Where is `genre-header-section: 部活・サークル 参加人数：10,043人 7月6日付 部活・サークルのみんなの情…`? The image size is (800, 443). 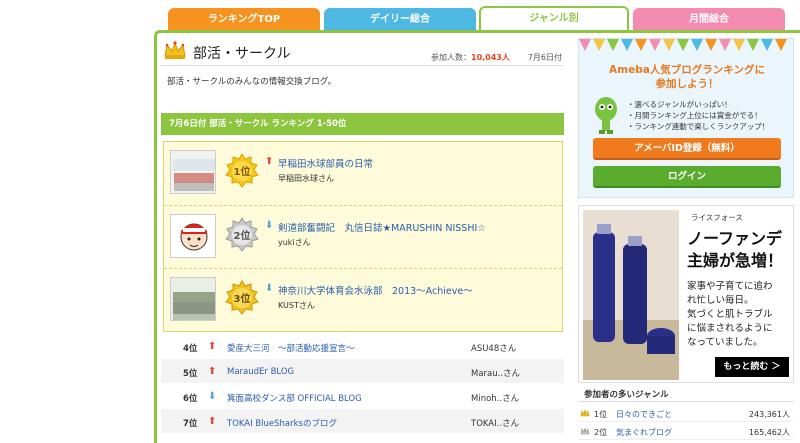 genre-header-section: 部活・サークル 参加人数：10,043人 7月6日付 部活・サークルのみんなの情… is located at coordinates (362, 61).